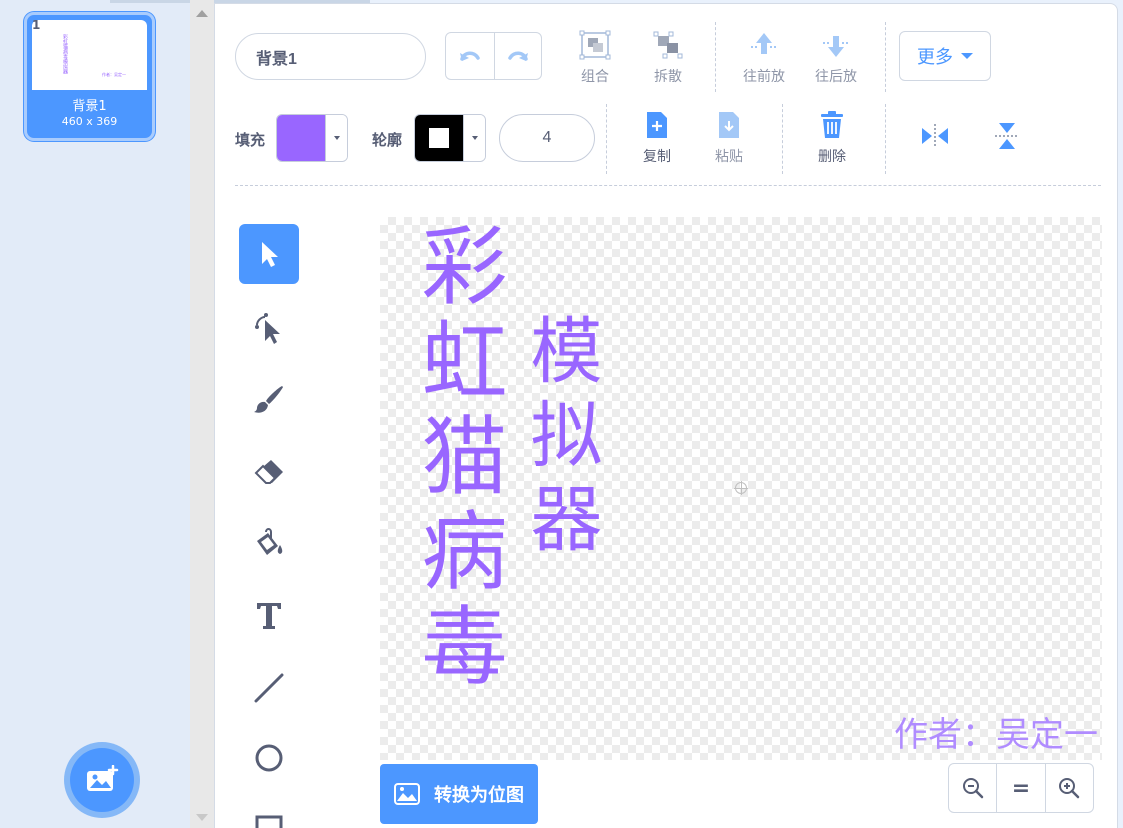 Image resolution: width=1123 pixels, height=828 pixels. Describe the element at coordinates (595, 45) in the screenshot. I see `group-icon` at that location.